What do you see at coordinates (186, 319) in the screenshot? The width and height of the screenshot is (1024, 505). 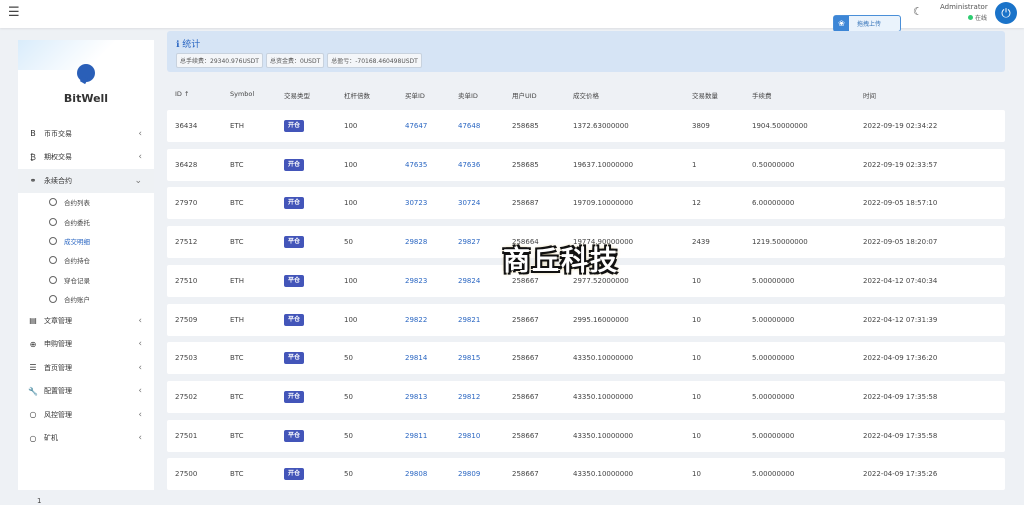 I see `cell-col-id: 27509` at bounding box center [186, 319].